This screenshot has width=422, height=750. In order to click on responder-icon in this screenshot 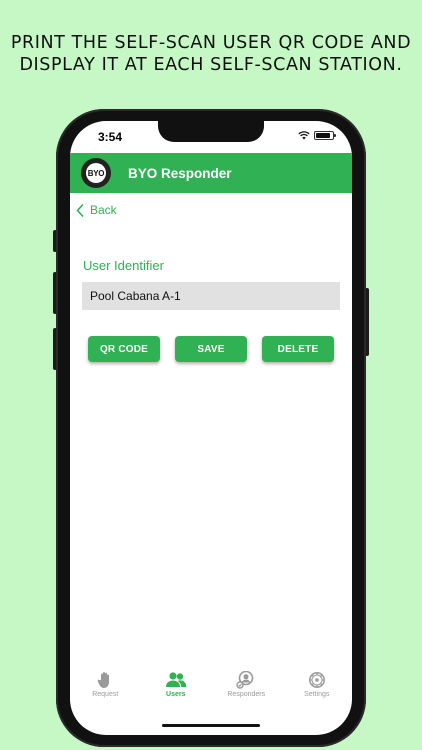, I will do `click(245, 680)`.